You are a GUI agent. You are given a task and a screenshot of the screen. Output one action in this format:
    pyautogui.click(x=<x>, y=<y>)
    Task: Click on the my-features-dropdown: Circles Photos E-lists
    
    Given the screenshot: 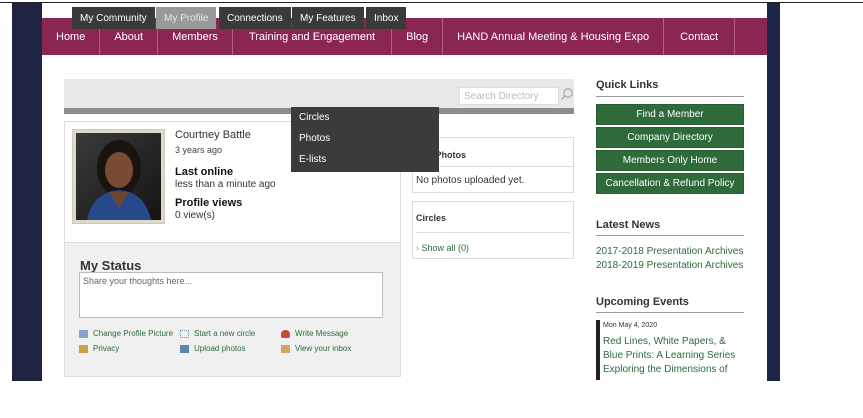 What is the action you would take?
    pyautogui.click(x=365, y=139)
    